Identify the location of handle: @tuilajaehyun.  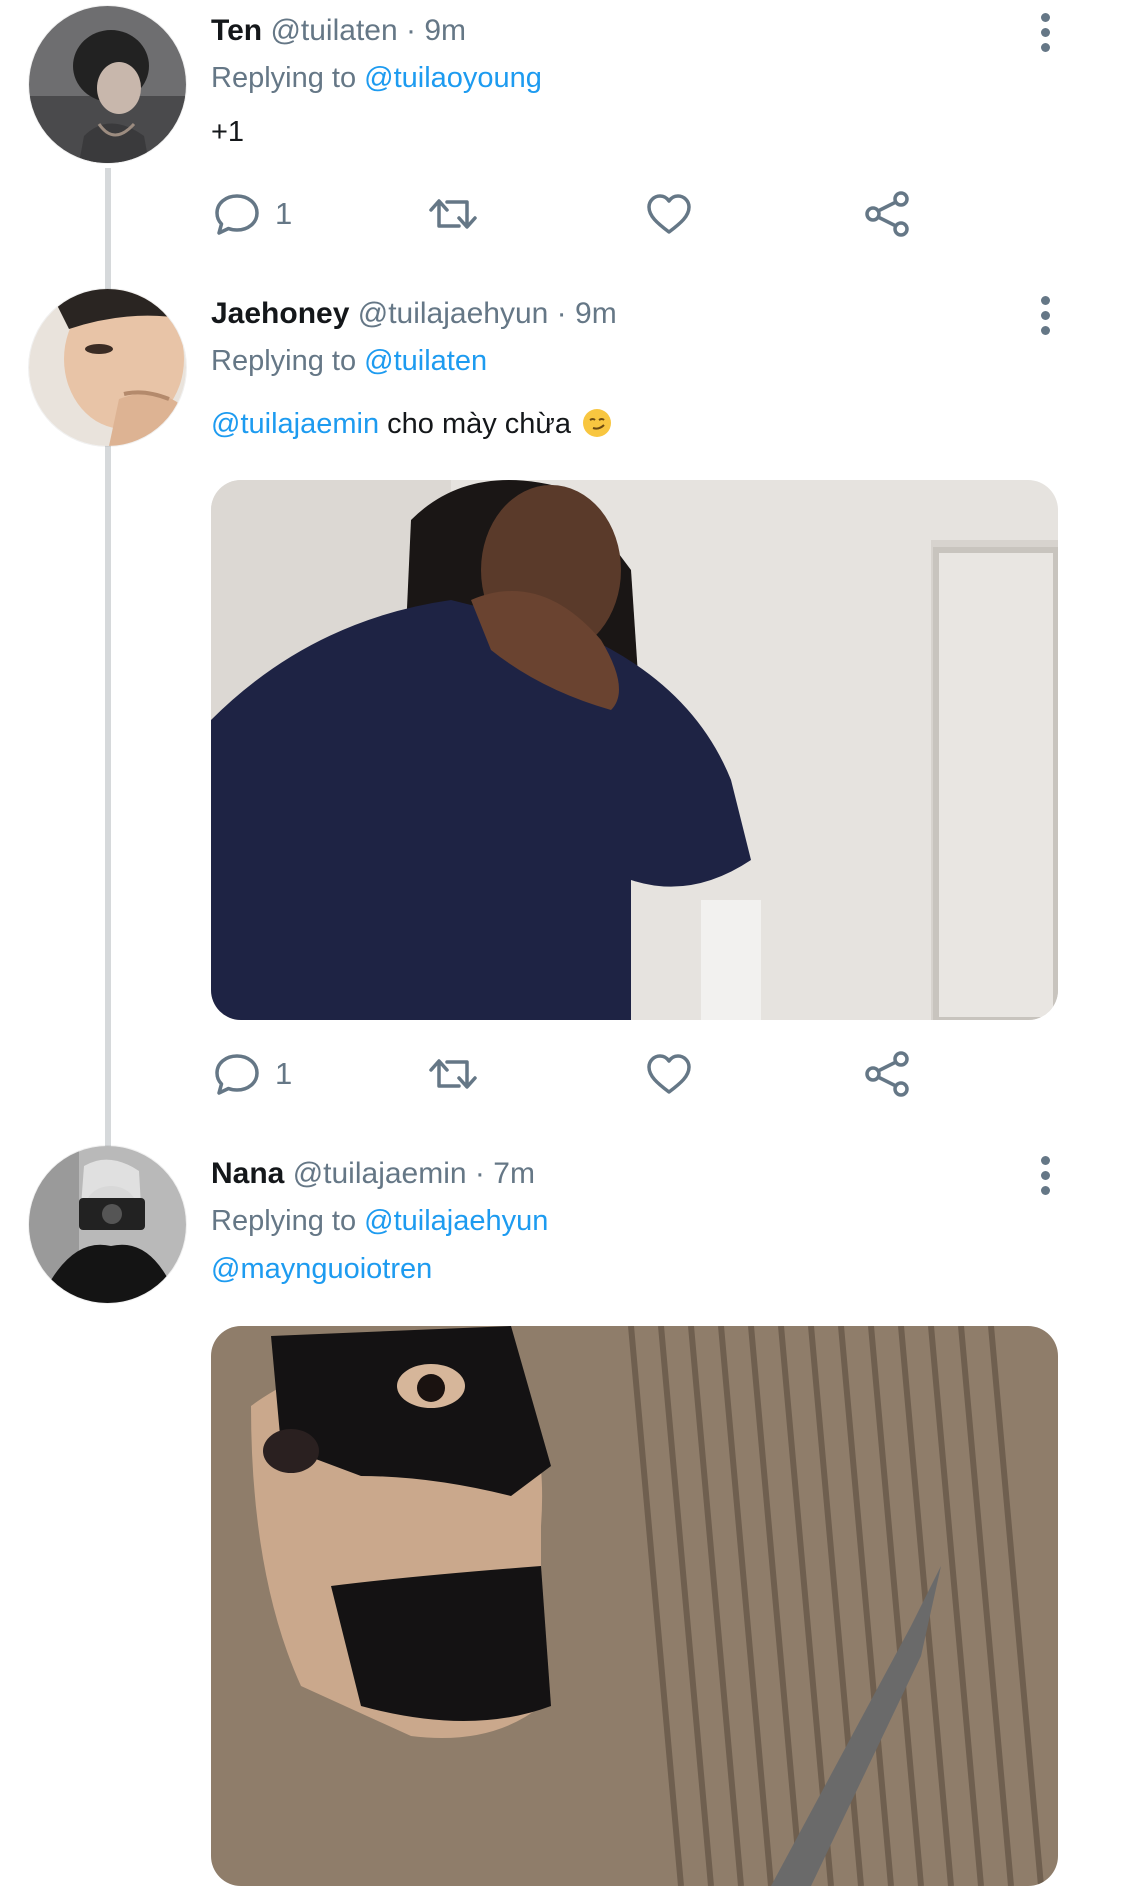
(453, 313).